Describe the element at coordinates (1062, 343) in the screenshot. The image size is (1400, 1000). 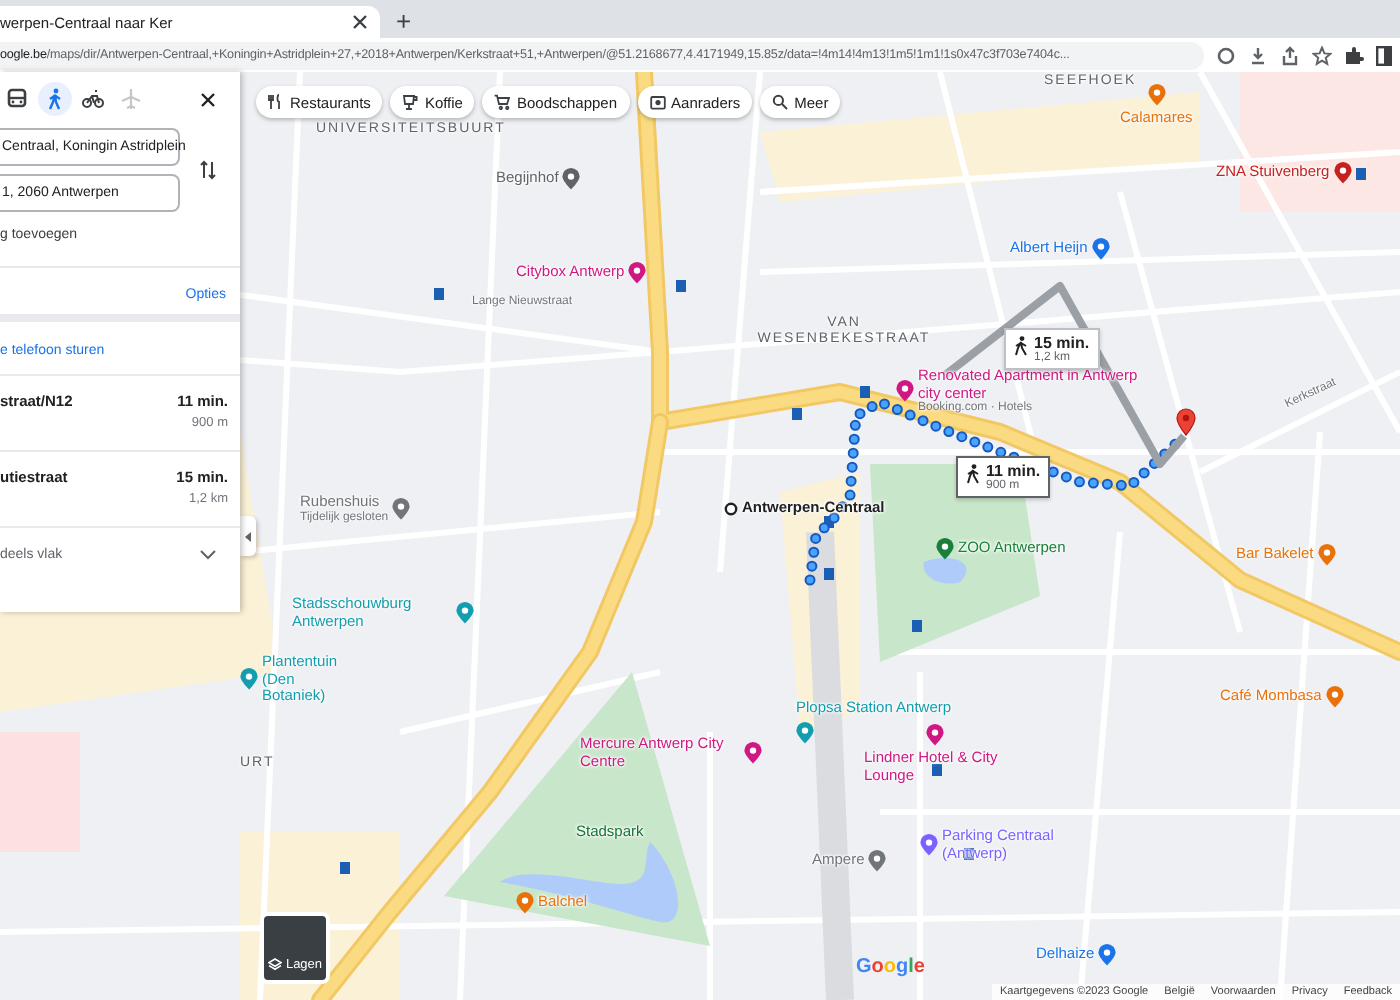
I see `route-duration: 15 min.` at that location.